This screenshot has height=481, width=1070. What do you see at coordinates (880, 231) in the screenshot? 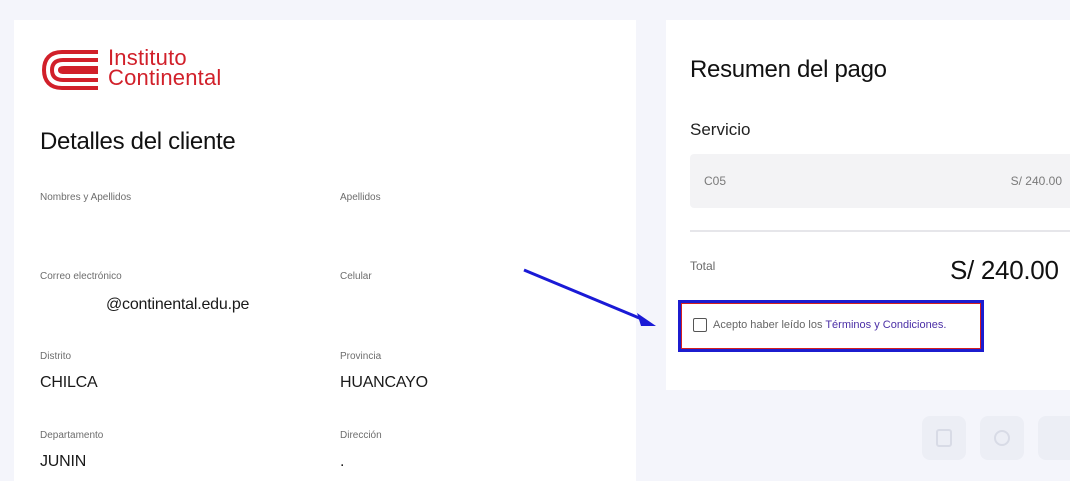
I see `divider` at bounding box center [880, 231].